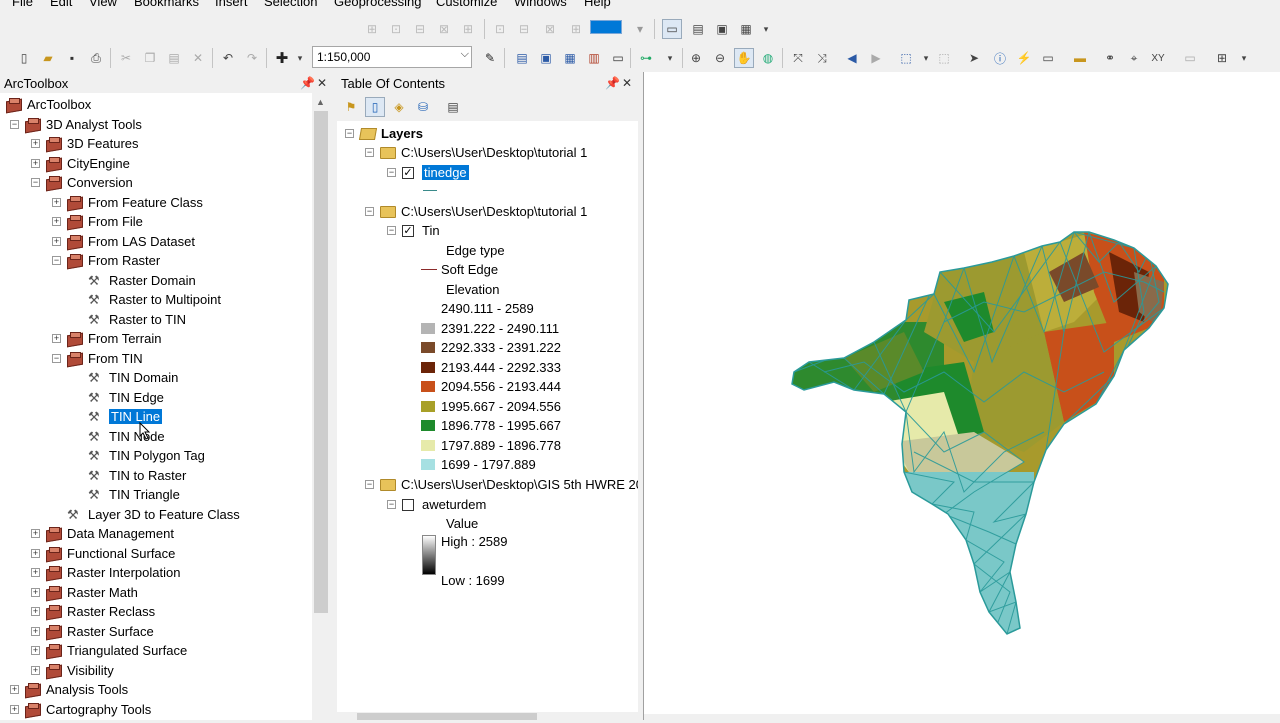  I want to click on tree-tin-node: ⚒ TIN Node, so click(126, 436).